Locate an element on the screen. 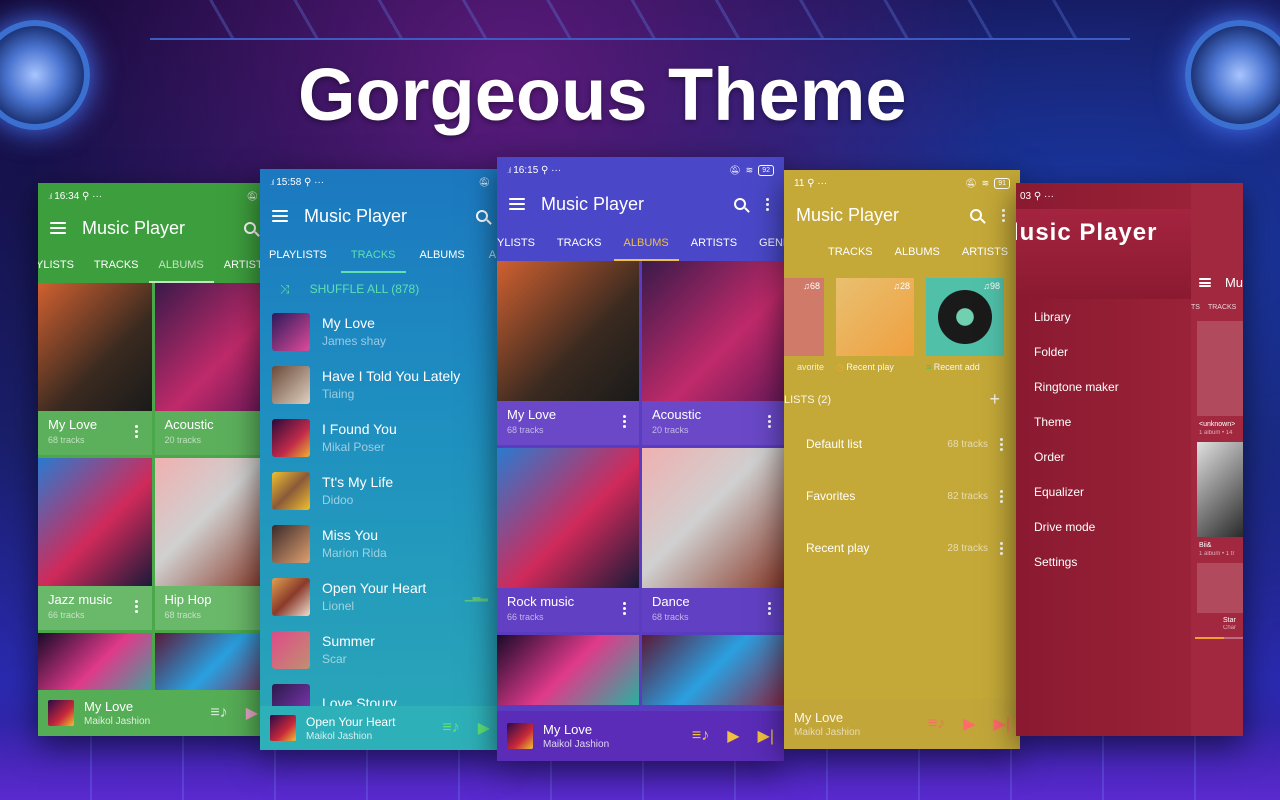 This screenshot has height=800, width=1280. headline: Gorgeous Theme is located at coordinates (602, 94).